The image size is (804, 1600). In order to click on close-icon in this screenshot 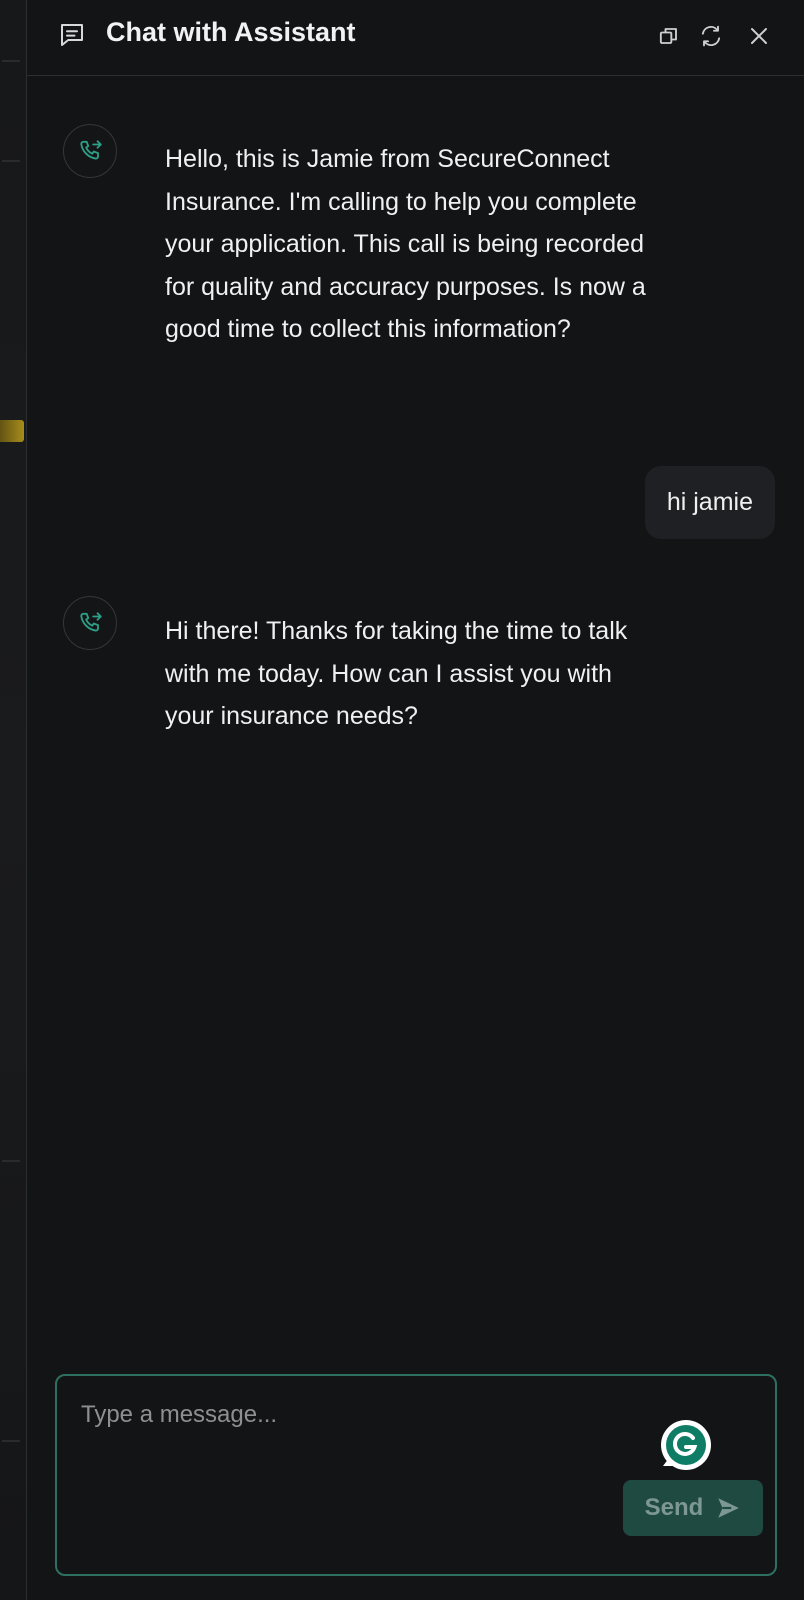, I will do `click(759, 36)`.